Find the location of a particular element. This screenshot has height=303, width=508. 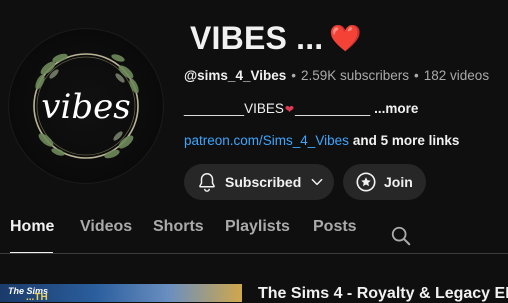

description-more-link: ...more is located at coordinates (396, 108).